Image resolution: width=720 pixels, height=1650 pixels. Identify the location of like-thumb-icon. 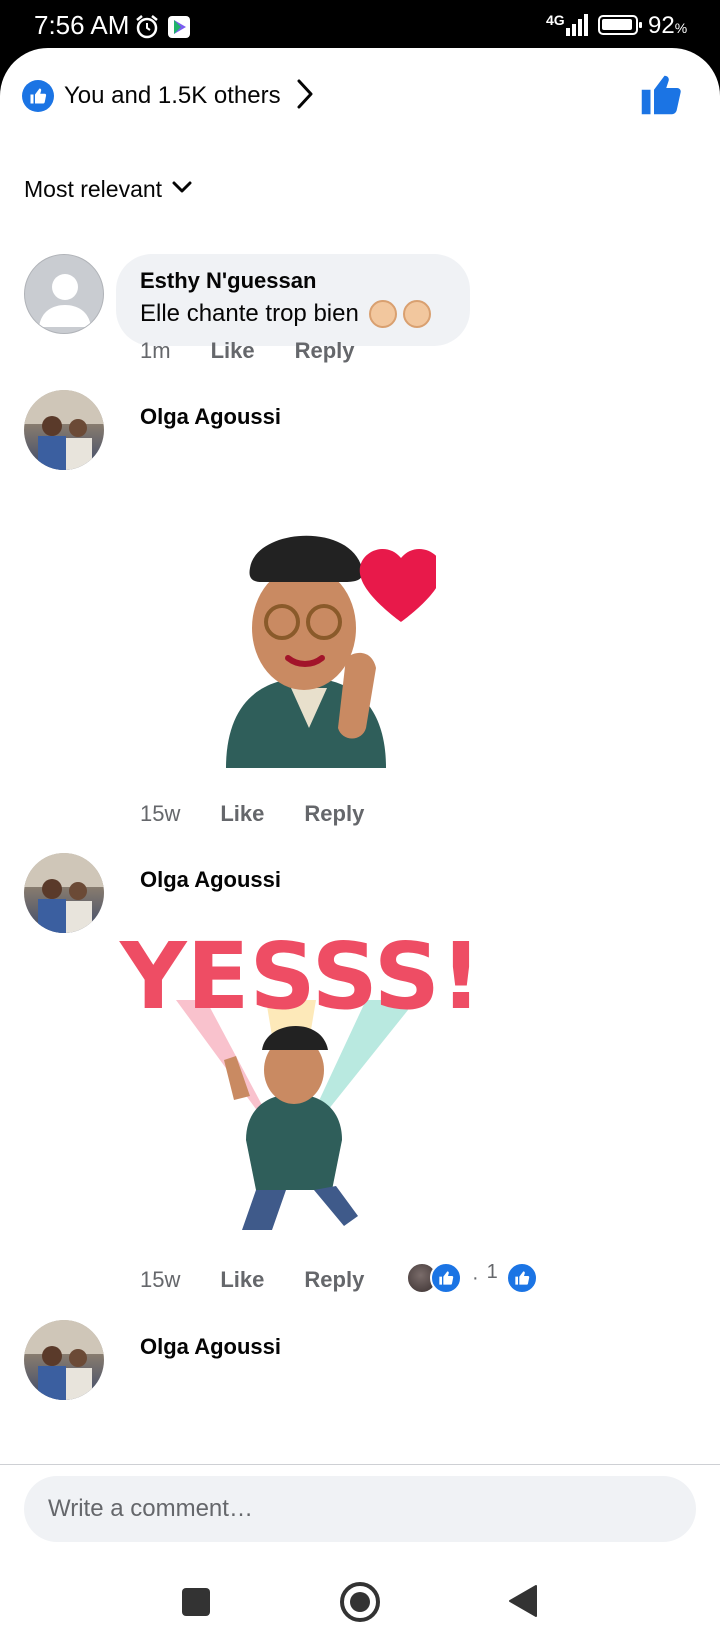
(661, 97).